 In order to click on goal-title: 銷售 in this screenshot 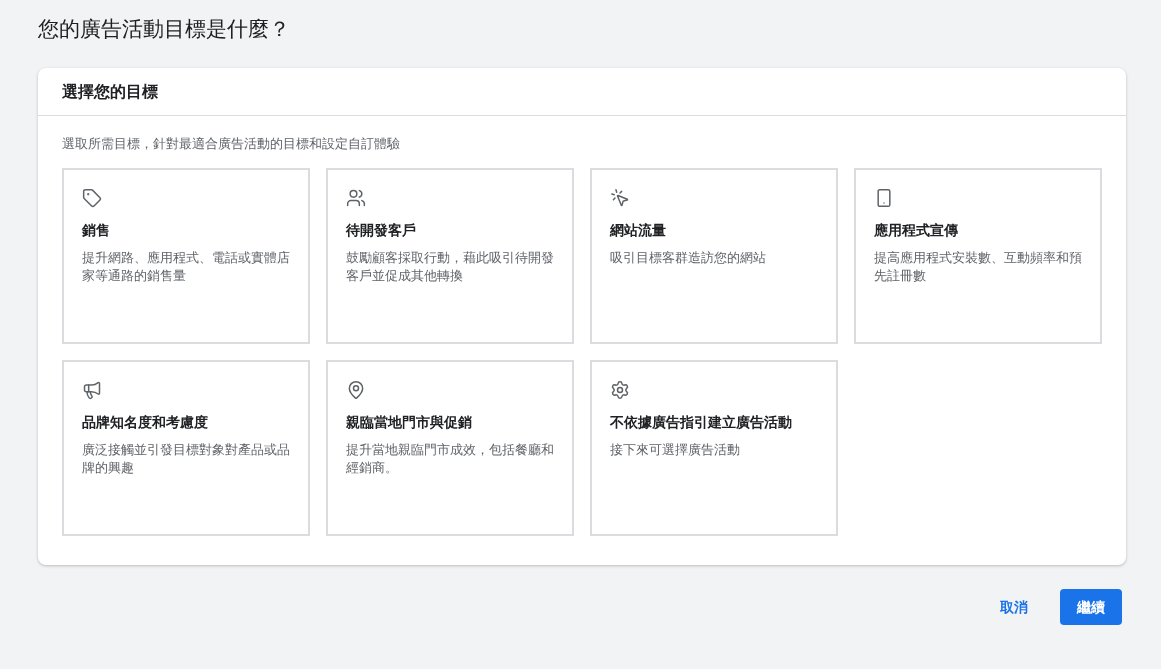, I will do `click(96, 230)`.